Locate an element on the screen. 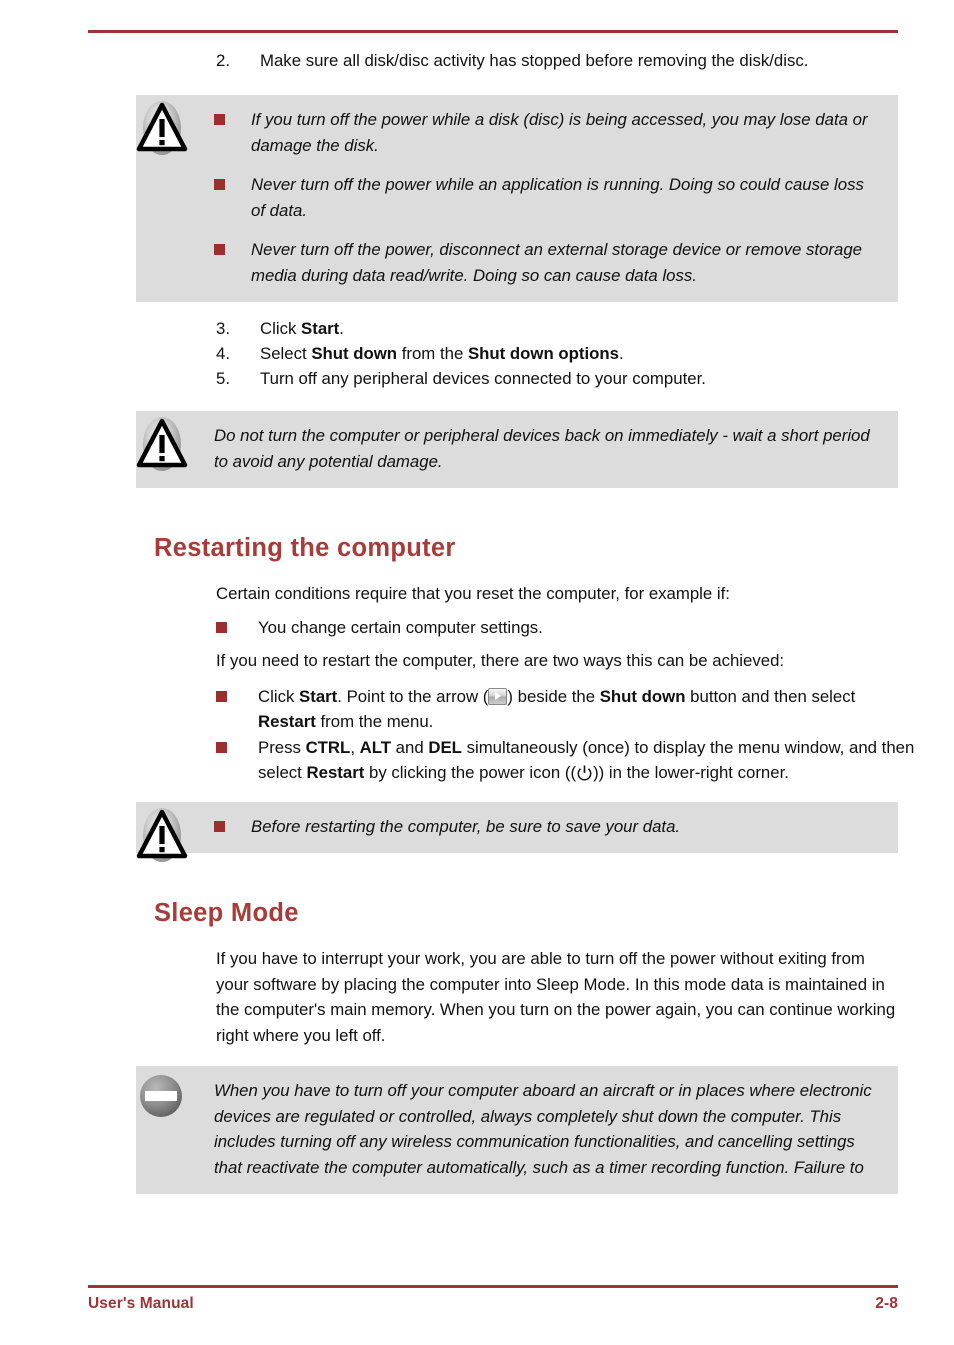 The width and height of the screenshot is (954, 1345). method-1-part-3: ) beside the is located at coordinates (553, 696).